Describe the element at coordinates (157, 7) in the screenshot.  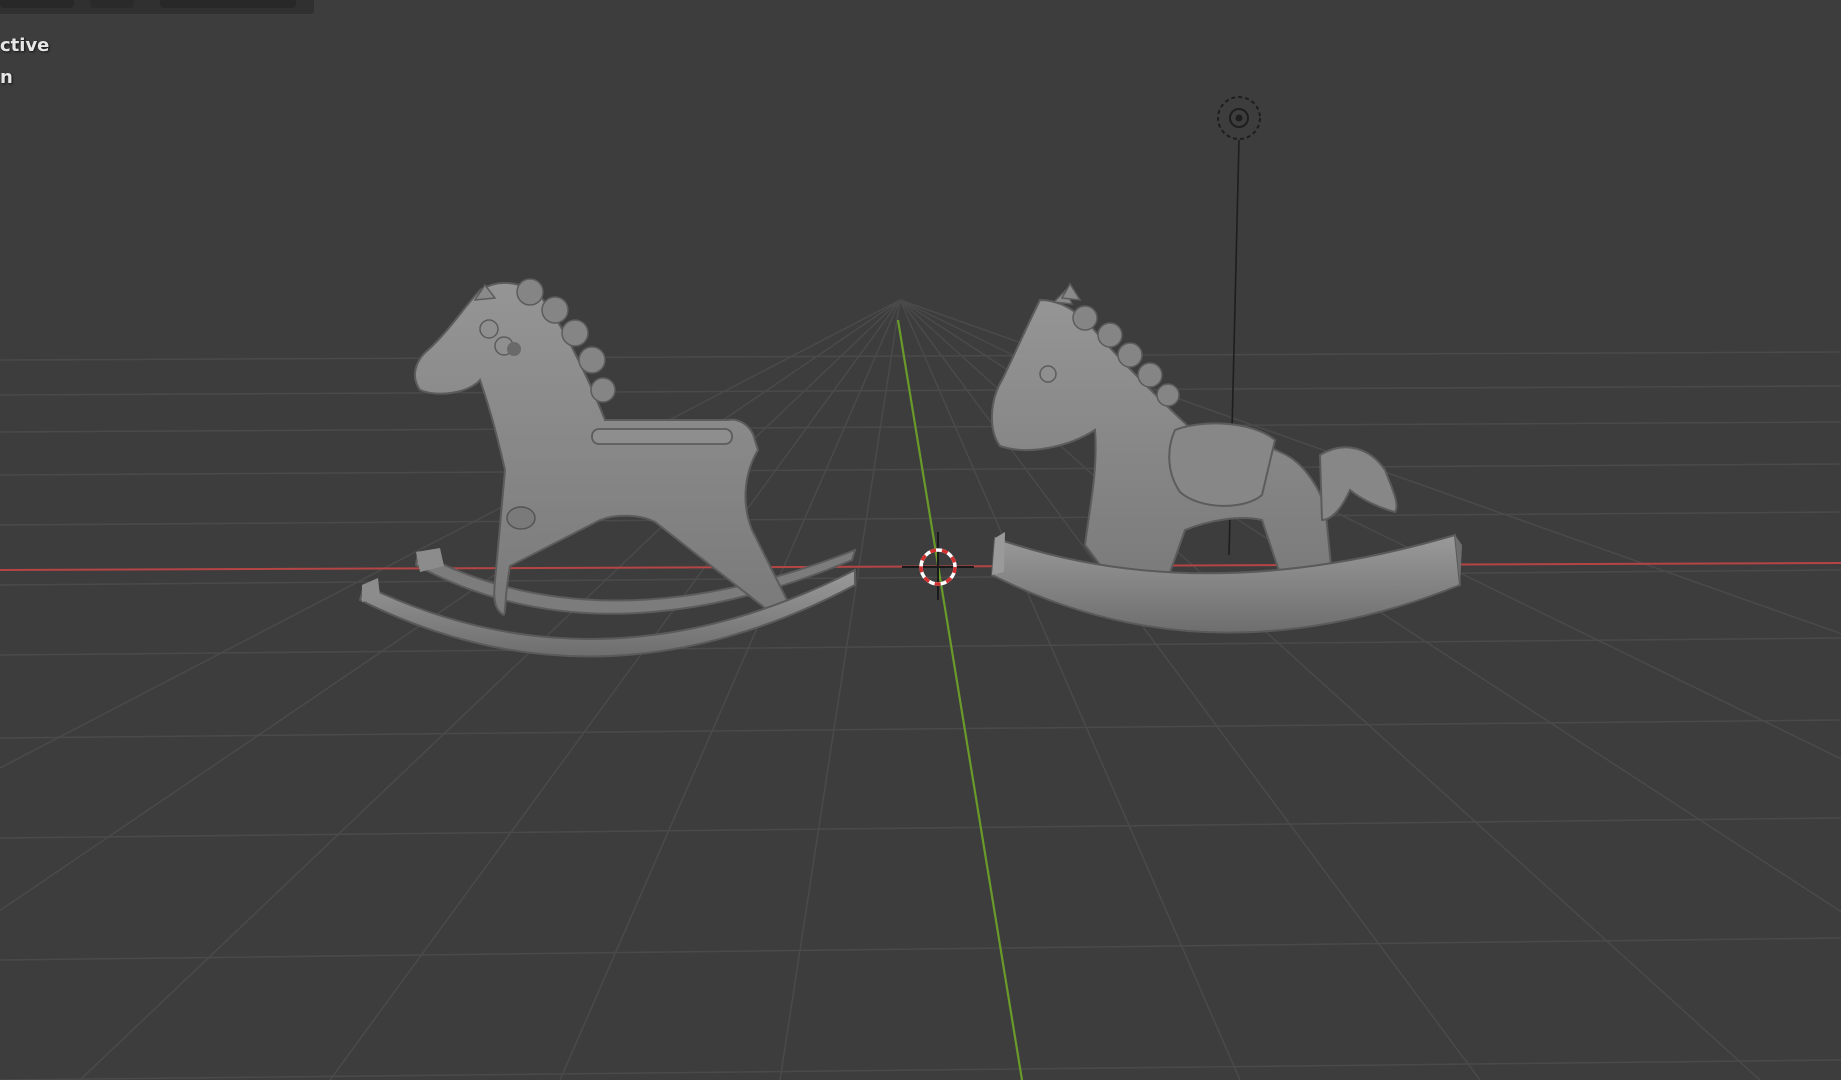
I see `viewport-header` at that location.